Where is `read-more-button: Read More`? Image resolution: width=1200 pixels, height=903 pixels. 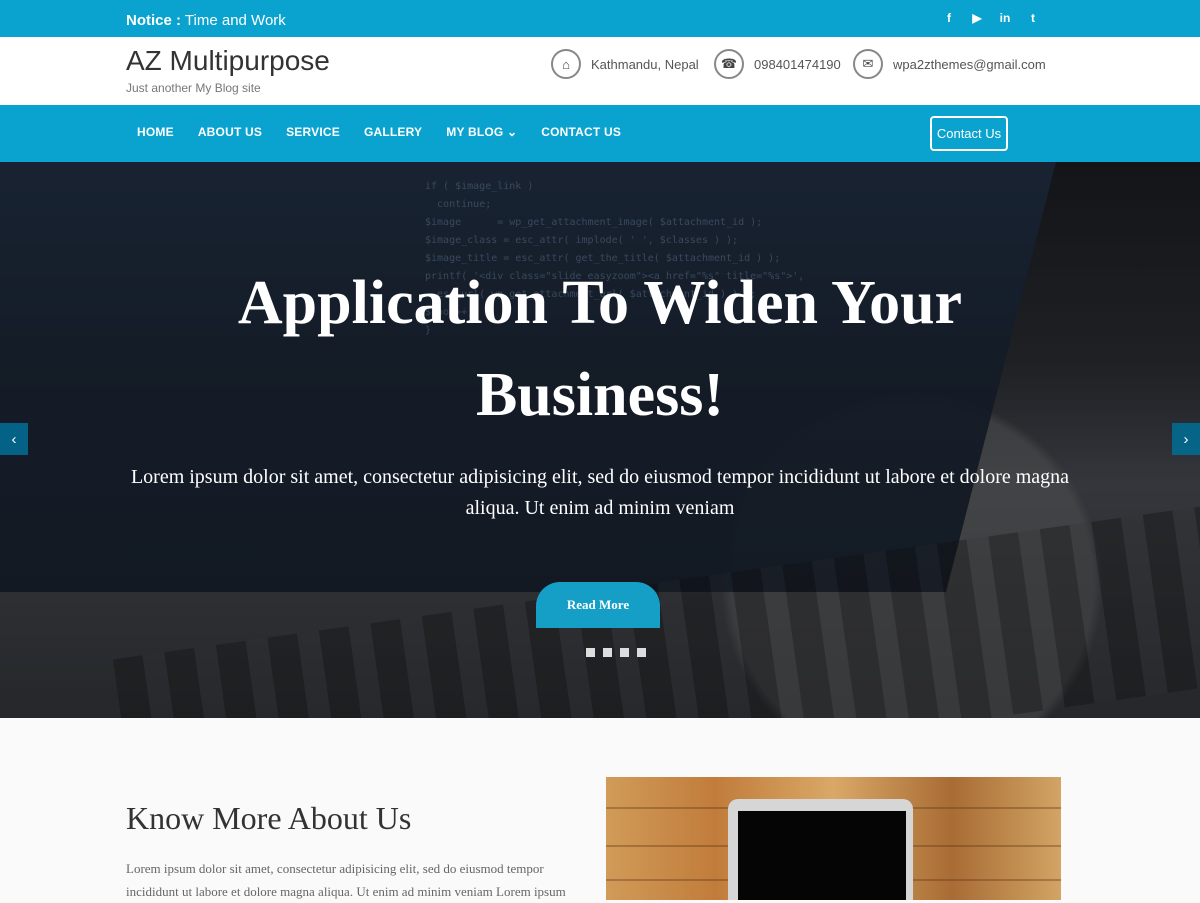
read-more-button: Read More is located at coordinates (598, 605).